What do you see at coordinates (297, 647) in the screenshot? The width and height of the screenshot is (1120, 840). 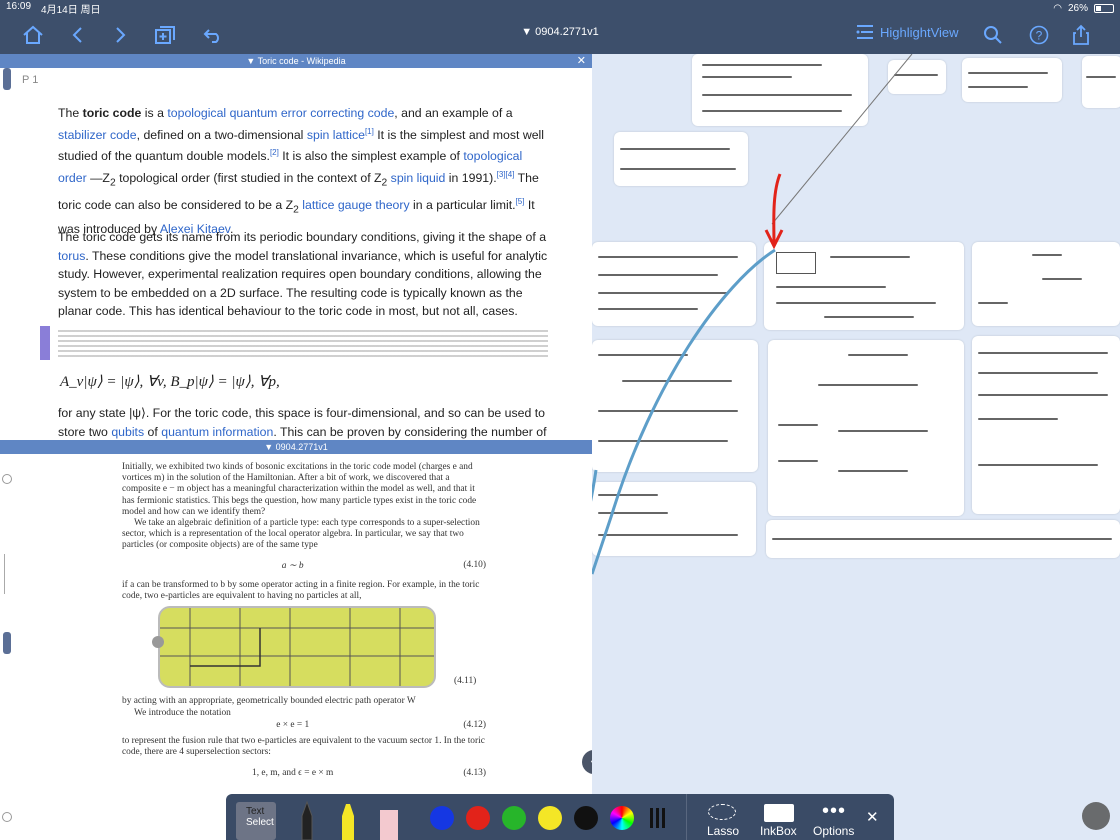 I see `torus-figure` at bounding box center [297, 647].